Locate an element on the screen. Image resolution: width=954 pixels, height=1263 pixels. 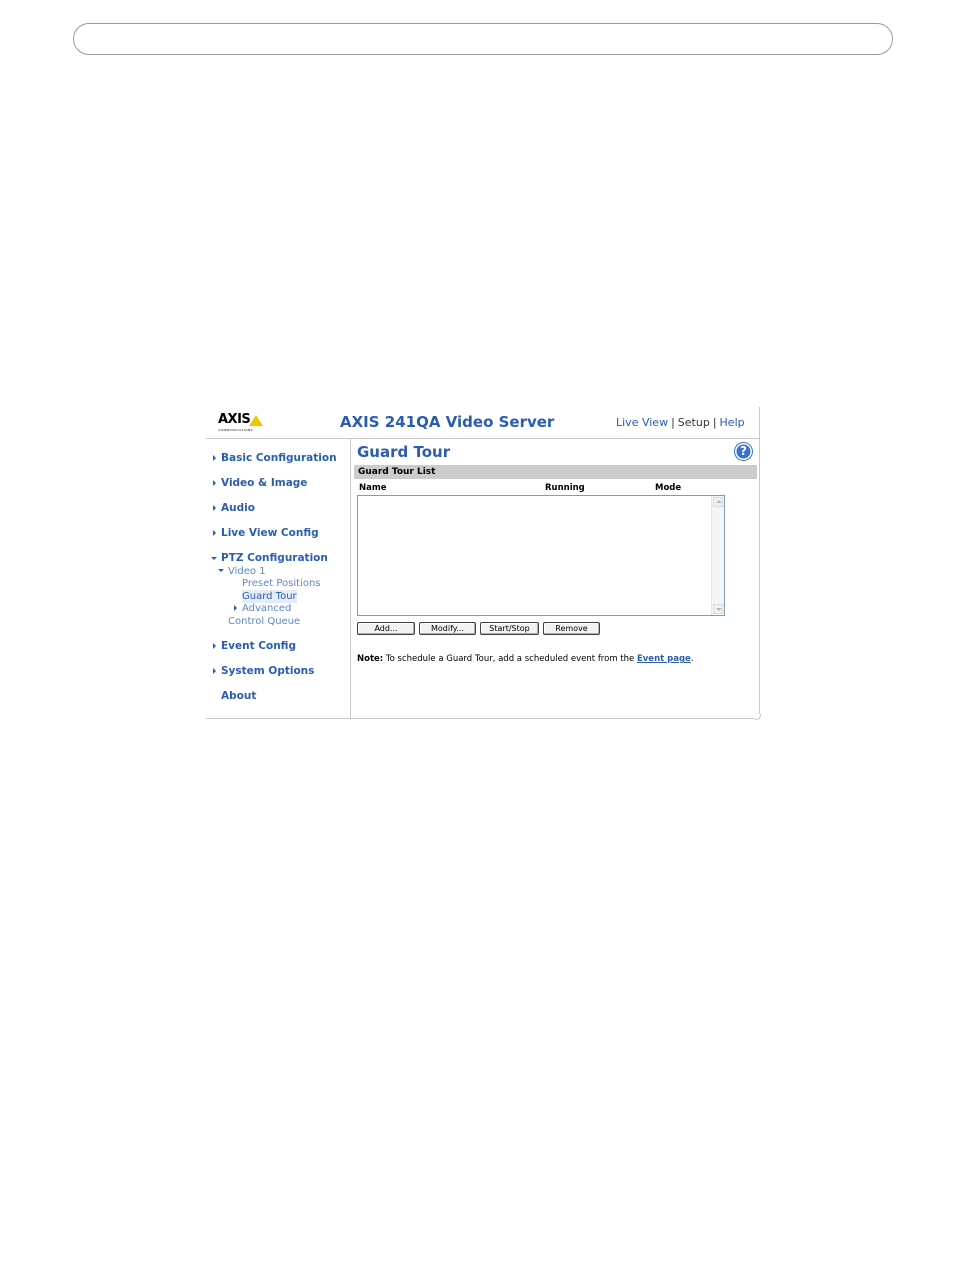
panel-border-right is located at coordinates (759, 562).